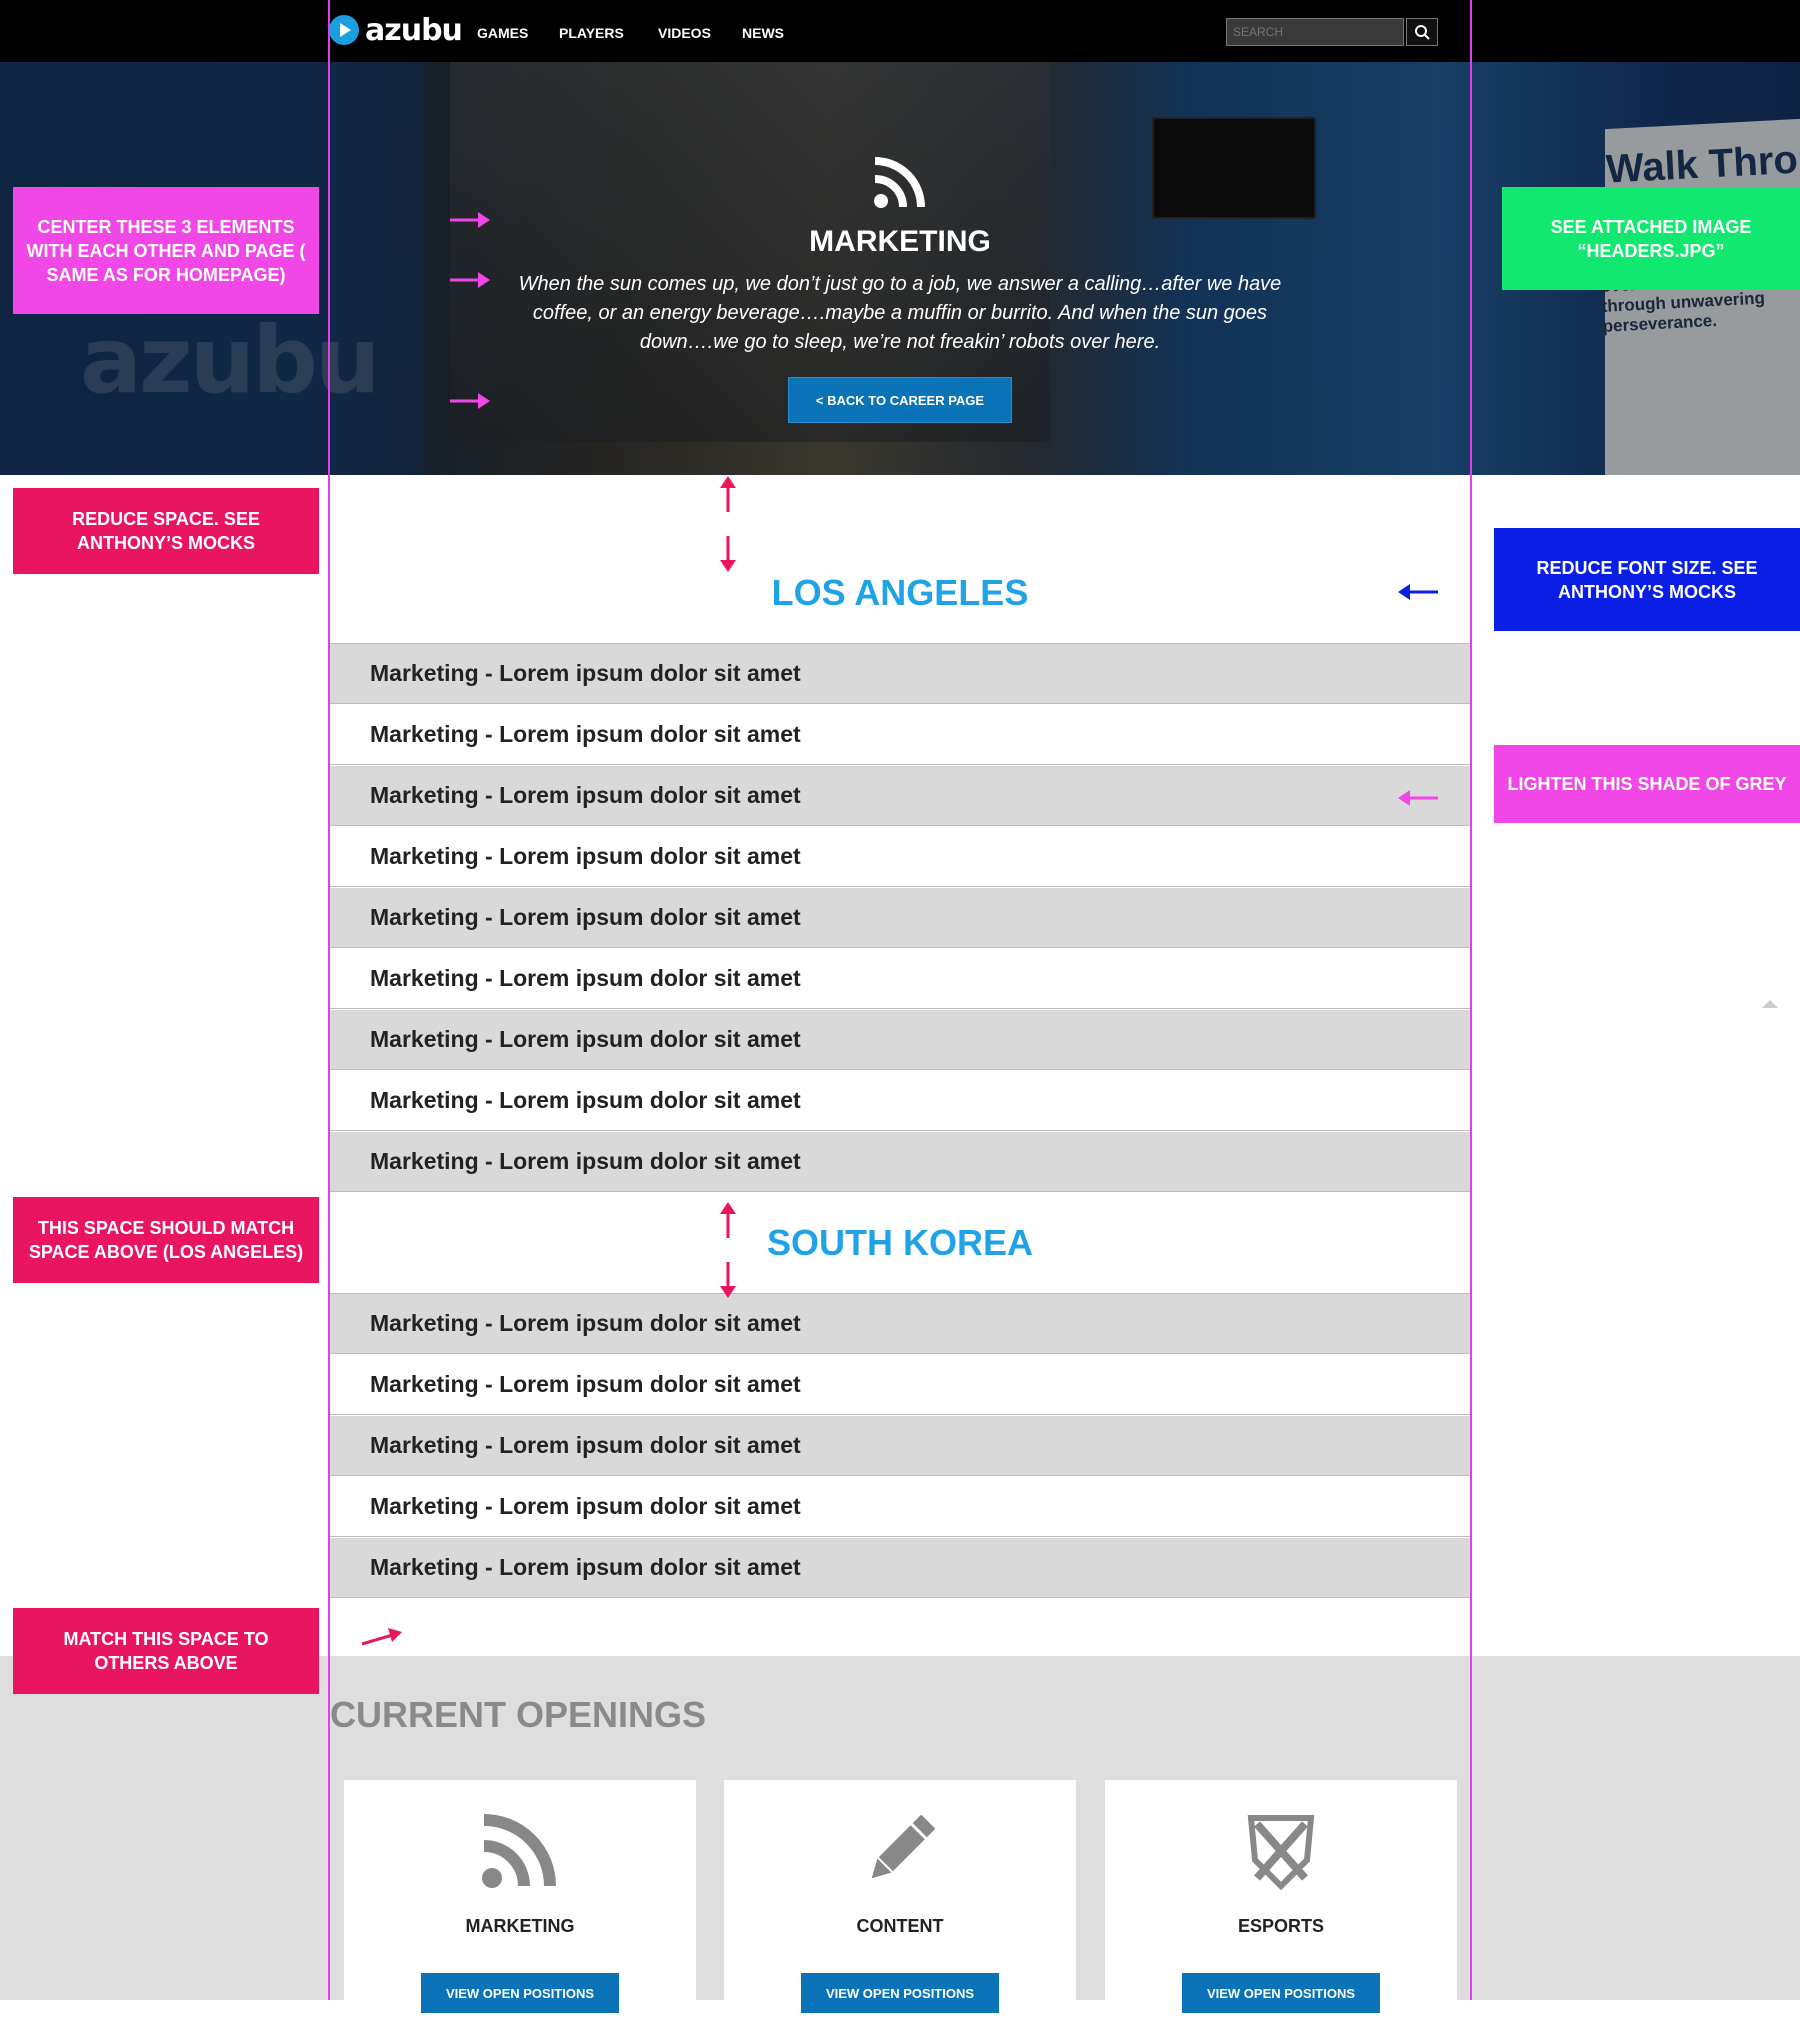  What do you see at coordinates (1281, 1926) in the screenshot?
I see `opening-card-label: ESPORTS` at bounding box center [1281, 1926].